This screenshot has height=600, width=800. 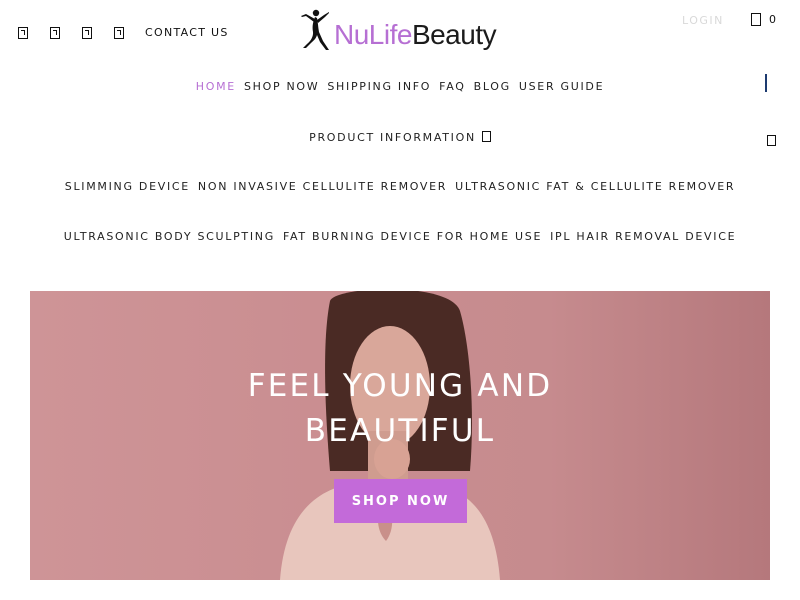 What do you see at coordinates (703, 20) in the screenshot?
I see `login-link: LOGIN` at bounding box center [703, 20].